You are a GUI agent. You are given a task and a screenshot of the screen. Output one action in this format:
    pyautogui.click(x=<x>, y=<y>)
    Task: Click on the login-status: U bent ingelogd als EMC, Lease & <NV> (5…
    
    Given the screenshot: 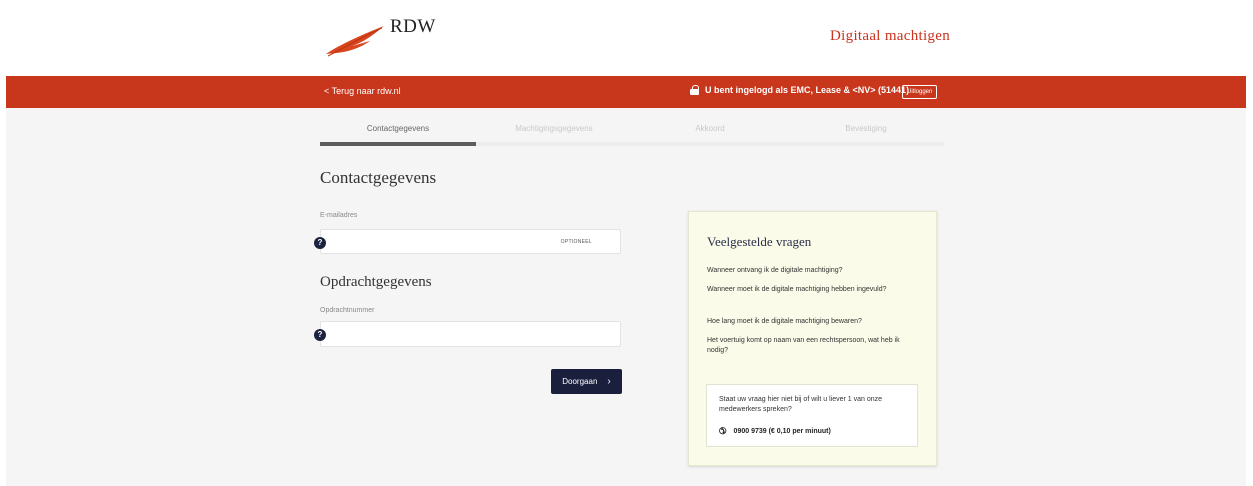 What is the action you would take?
    pyautogui.click(x=799, y=90)
    